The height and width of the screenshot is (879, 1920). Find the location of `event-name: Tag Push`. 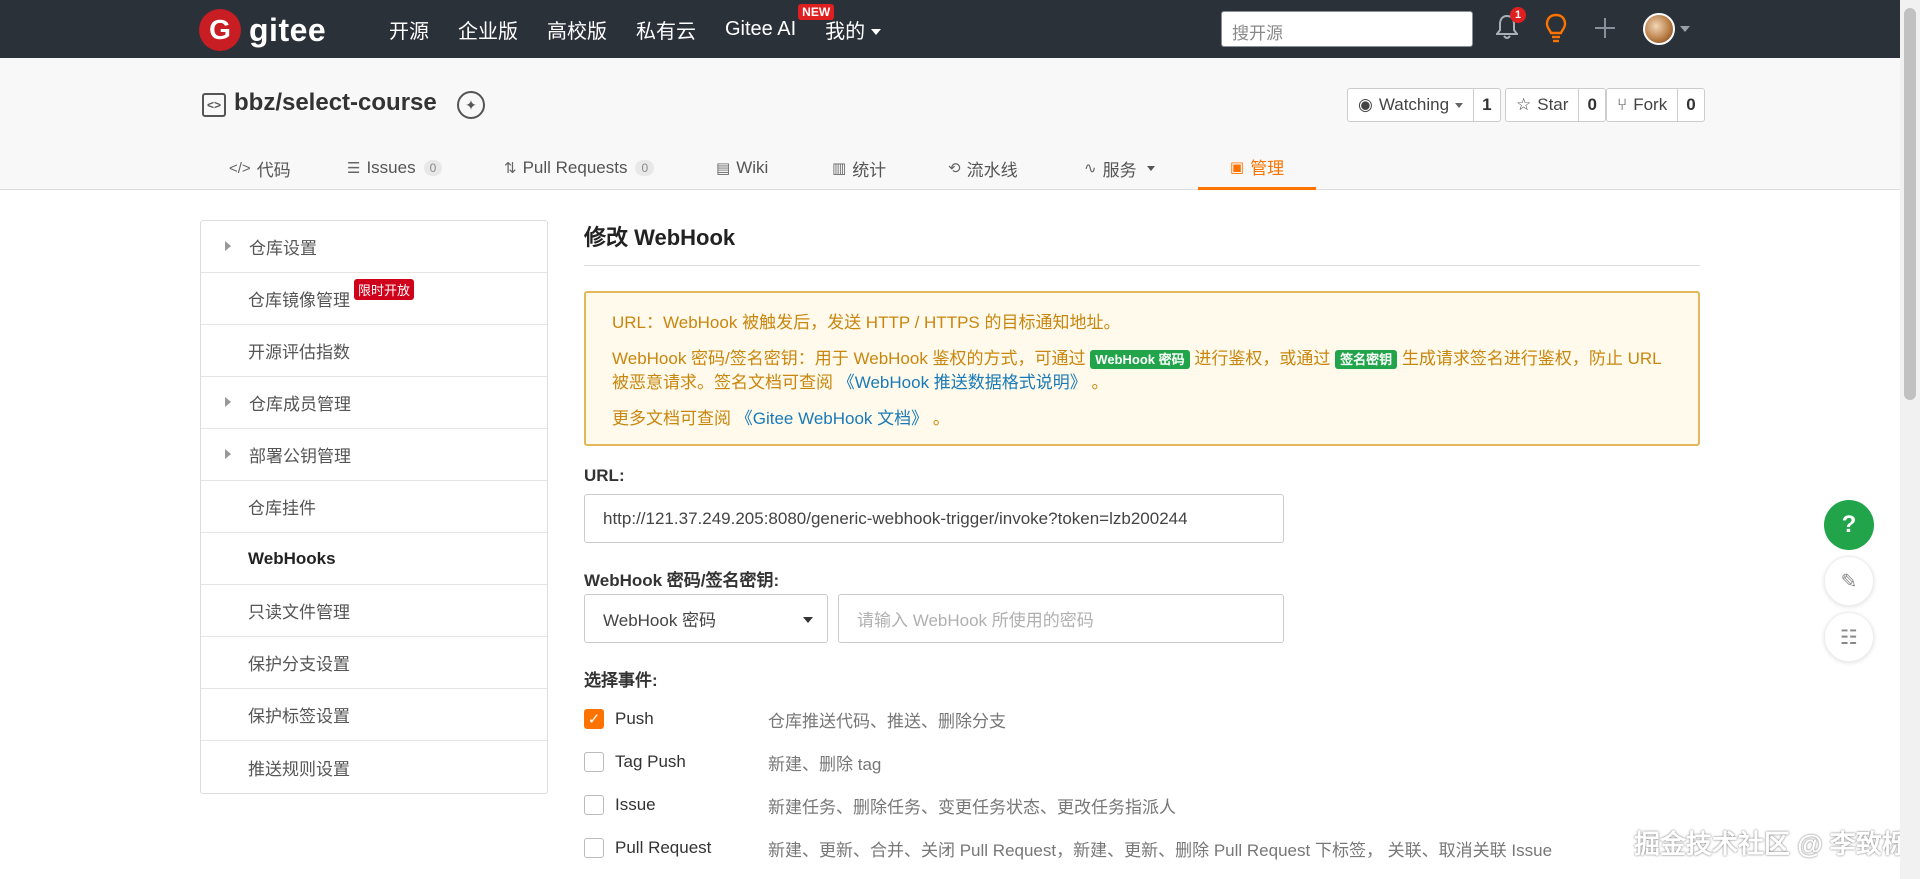

event-name: Tag Push is located at coordinates (650, 761).